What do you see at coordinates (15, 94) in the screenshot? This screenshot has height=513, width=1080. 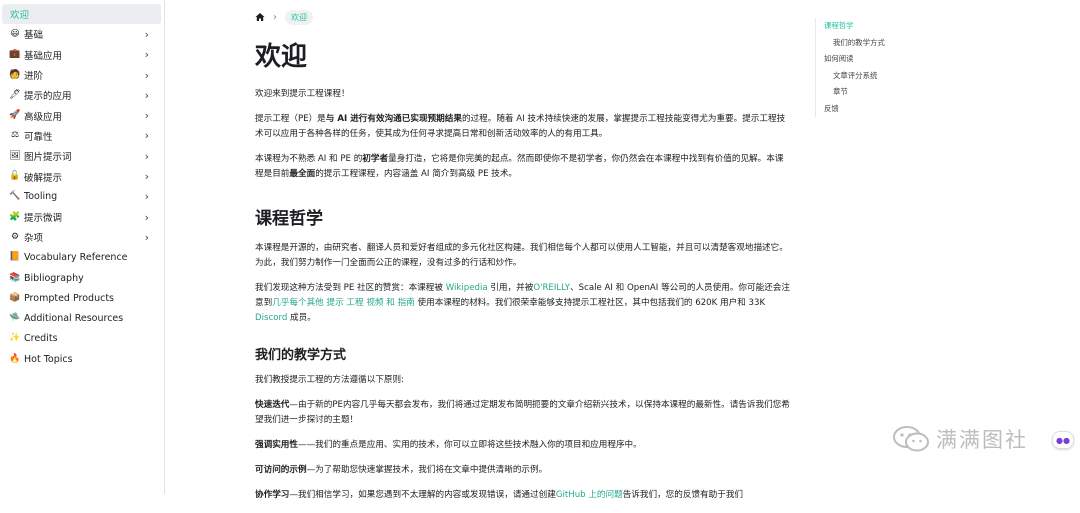 I see `pen-icon: 🖊` at bounding box center [15, 94].